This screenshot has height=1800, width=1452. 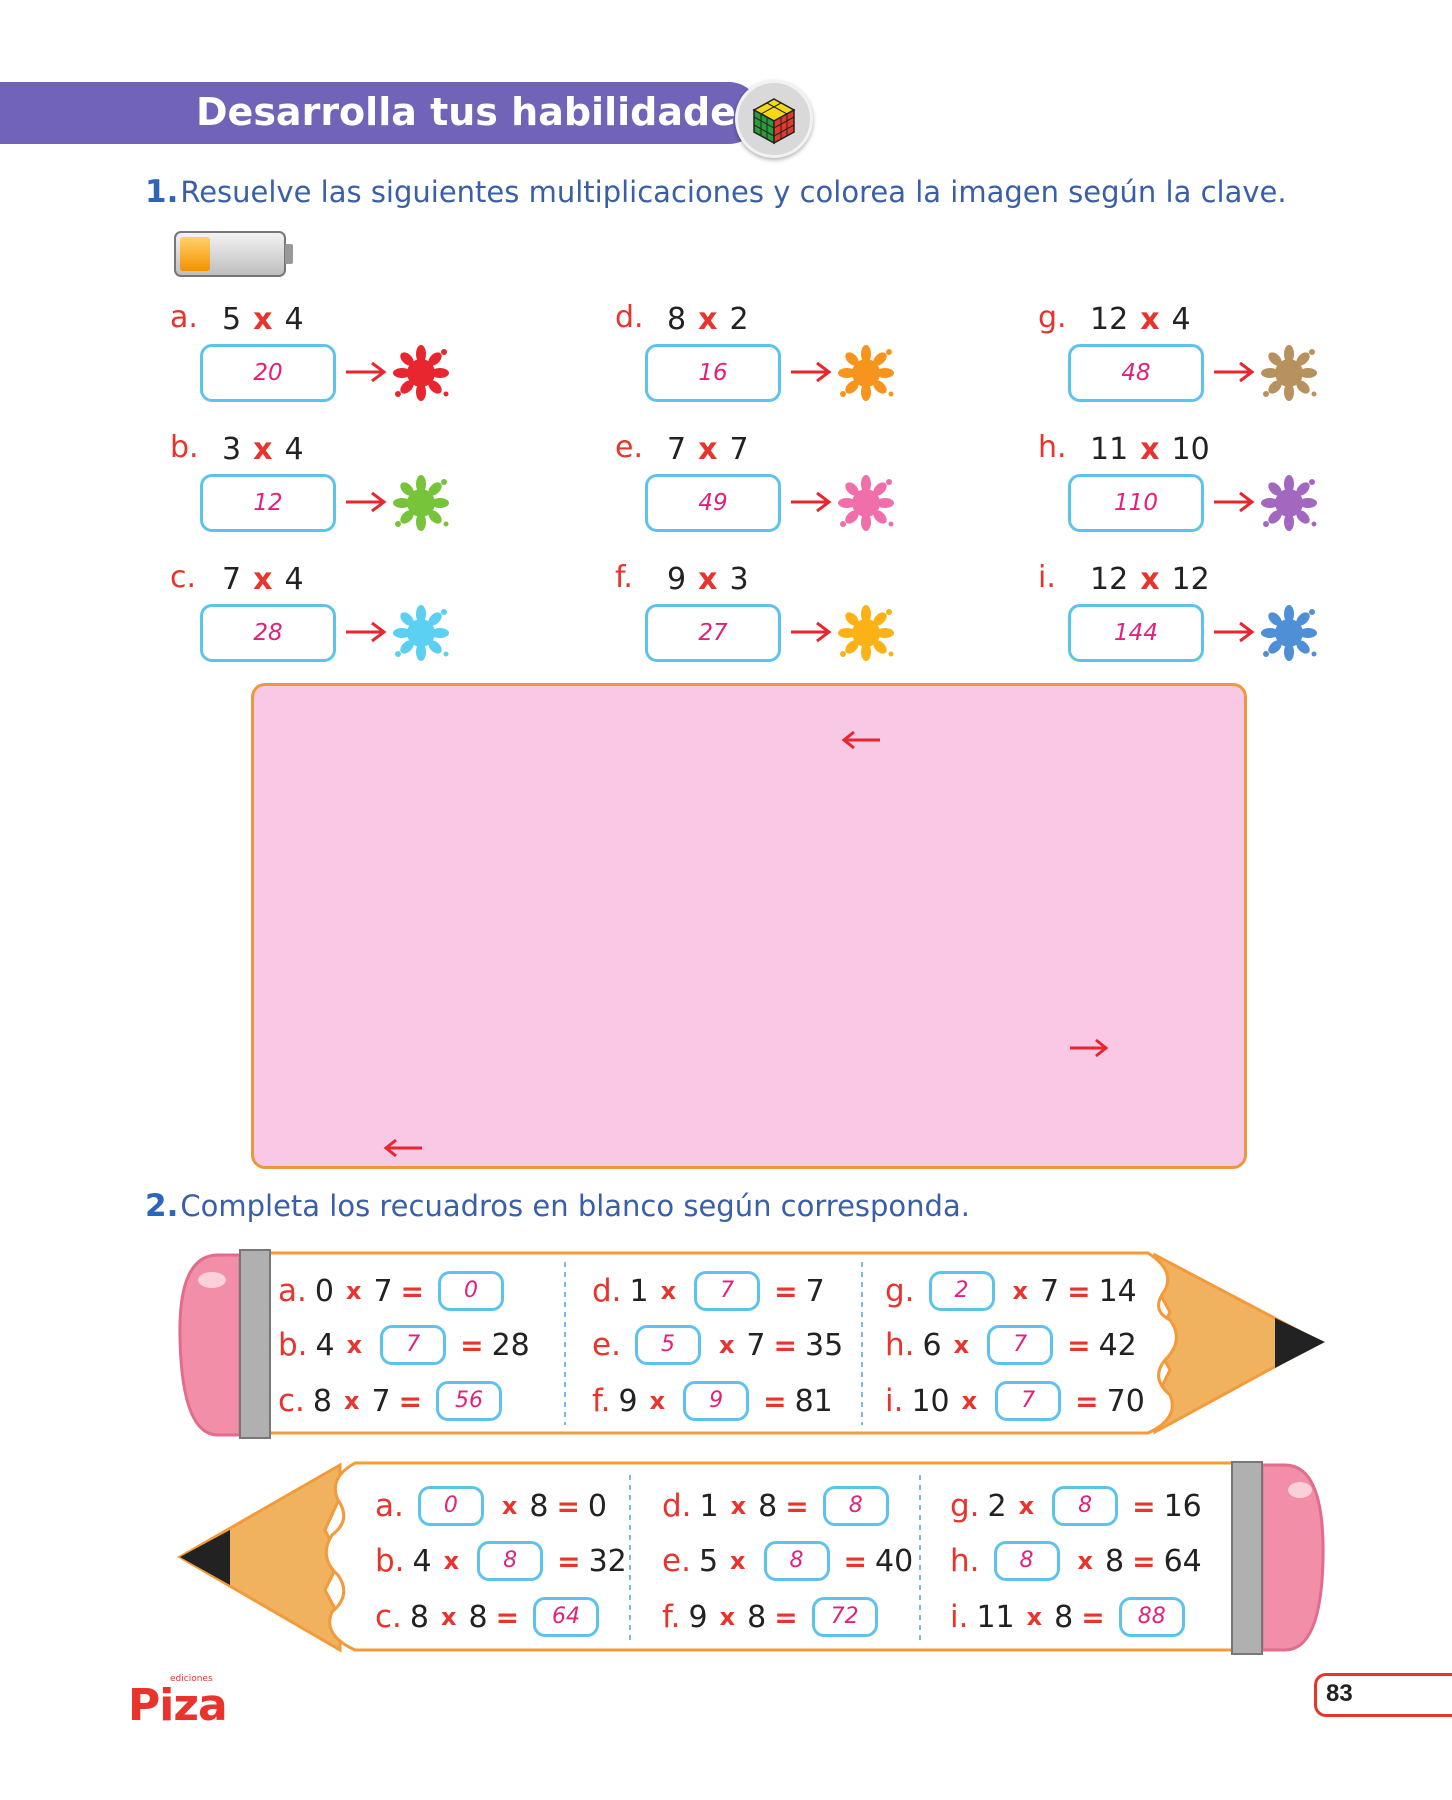 I want to click on answer-box: 88, so click(x=1151, y=1617).